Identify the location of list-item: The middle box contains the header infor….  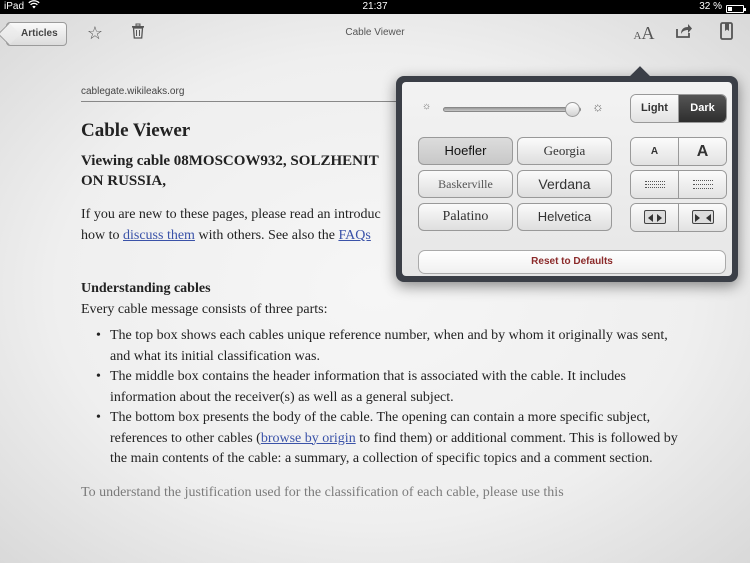
(381, 387).